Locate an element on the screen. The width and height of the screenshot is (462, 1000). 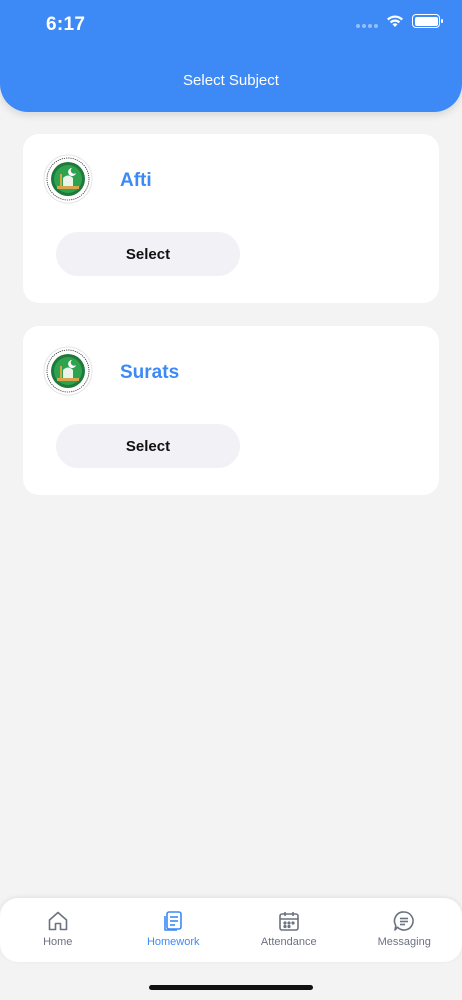
app-header: 6:17 Select Subject is located at coordinates (231, 56).